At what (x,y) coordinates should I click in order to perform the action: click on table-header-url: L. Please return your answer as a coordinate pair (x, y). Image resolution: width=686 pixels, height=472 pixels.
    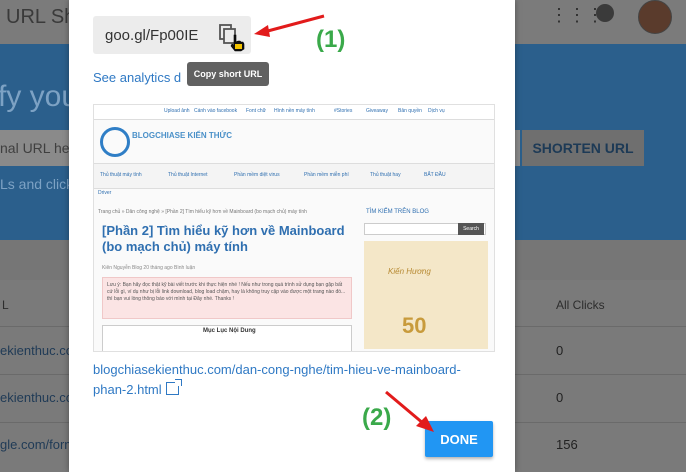
    Looking at the image, I should click on (5, 305).